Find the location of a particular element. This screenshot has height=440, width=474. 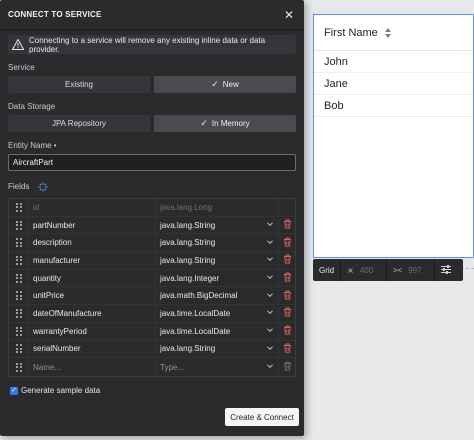

service-label: Service is located at coordinates (21, 67).